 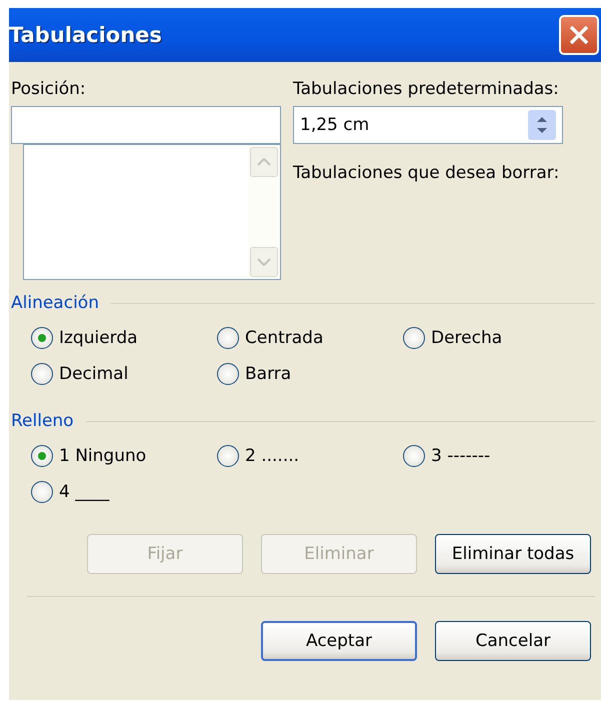 What do you see at coordinates (152, 212) in the screenshot?
I see `tab-stop-list` at bounding box center [152, 212].